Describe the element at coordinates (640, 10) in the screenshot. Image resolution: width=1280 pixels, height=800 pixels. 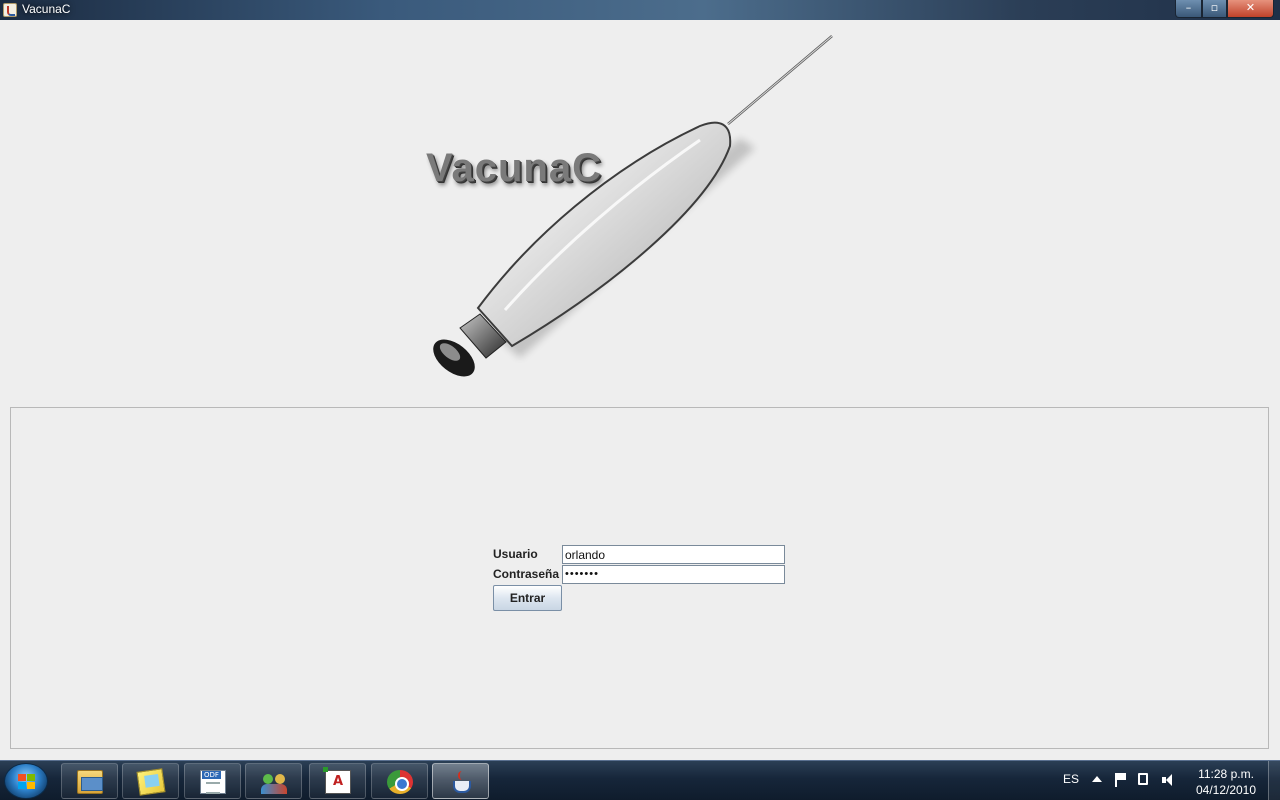
I see `title-bar: VacunaC – ▫ ✕` at that location.